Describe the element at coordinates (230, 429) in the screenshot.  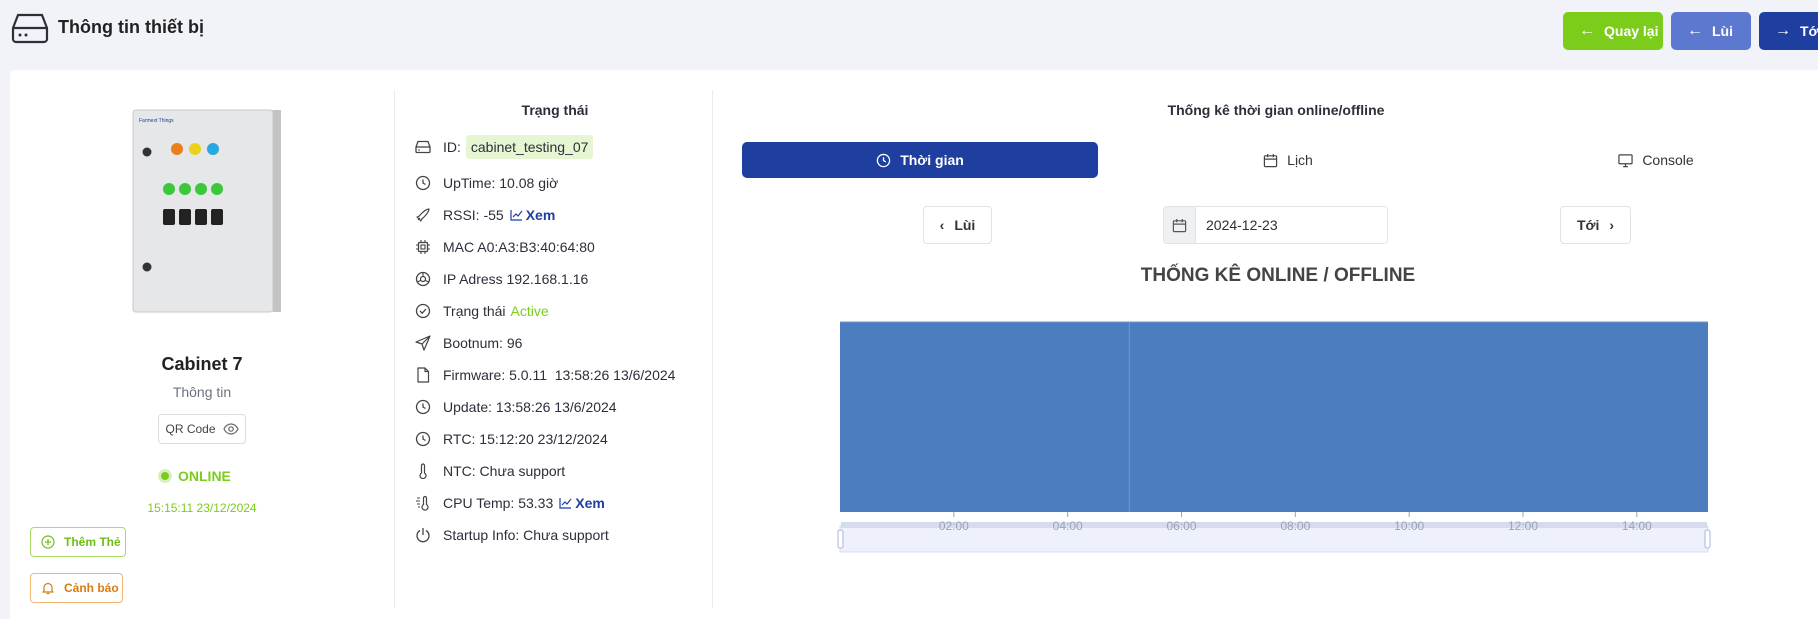
I see `eye-icon` at that location.